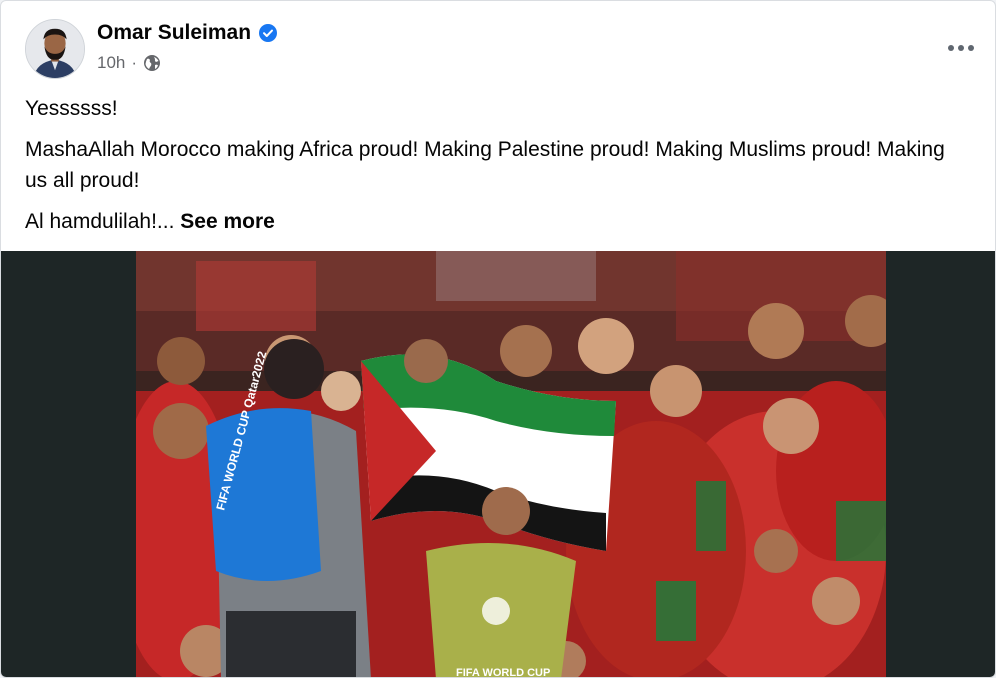  Describe the element at coordinates (268, 33) in the screenshot. I see `verified-badge-icon` at that location.